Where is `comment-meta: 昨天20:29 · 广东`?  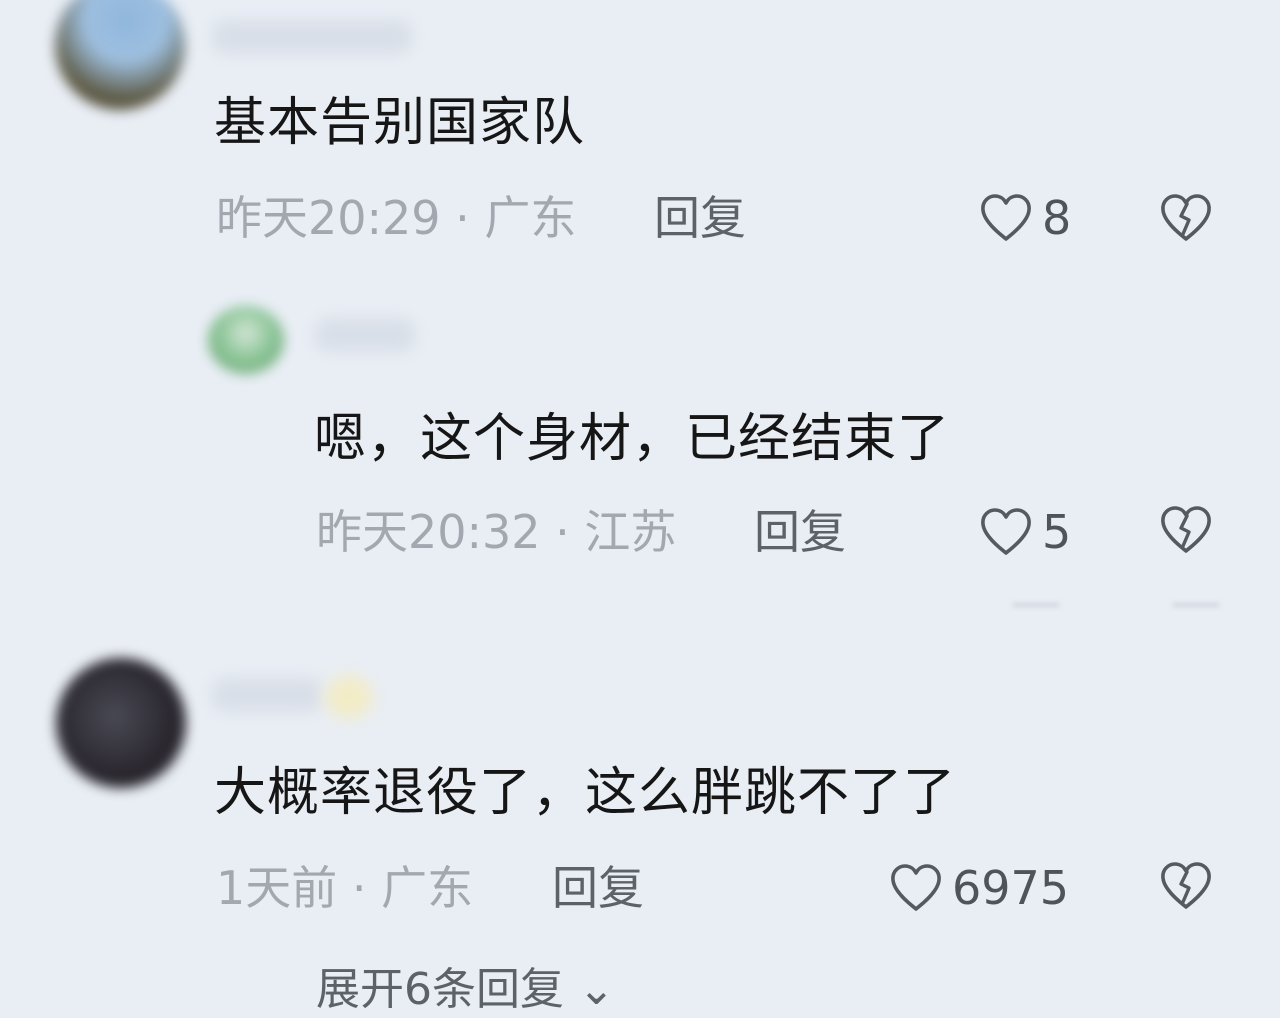 comment-meta: 昨天20:29 · 广东 is located at coordinates (396, 218).